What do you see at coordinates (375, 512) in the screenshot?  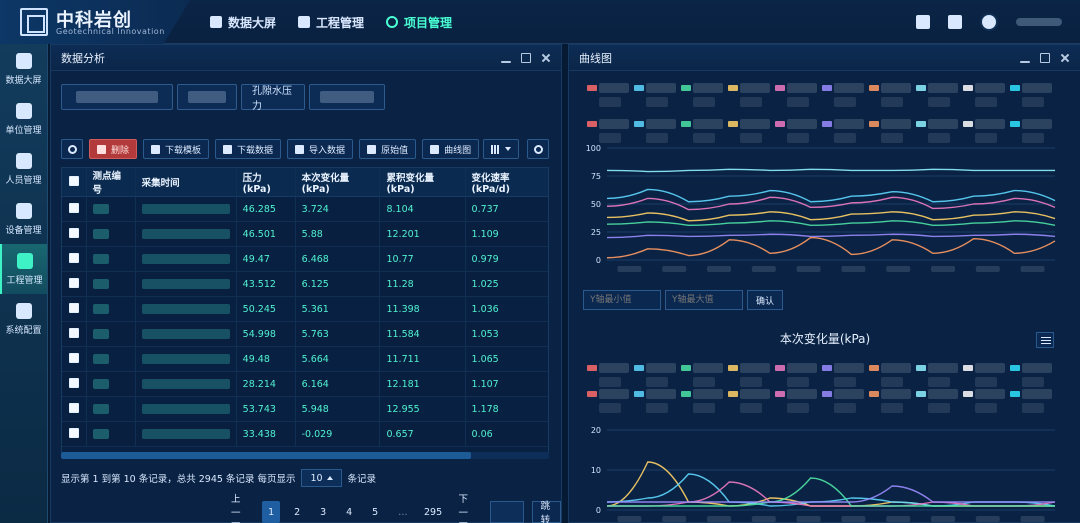 I see `page-5-button: 5` at bounding box center [375, 512].